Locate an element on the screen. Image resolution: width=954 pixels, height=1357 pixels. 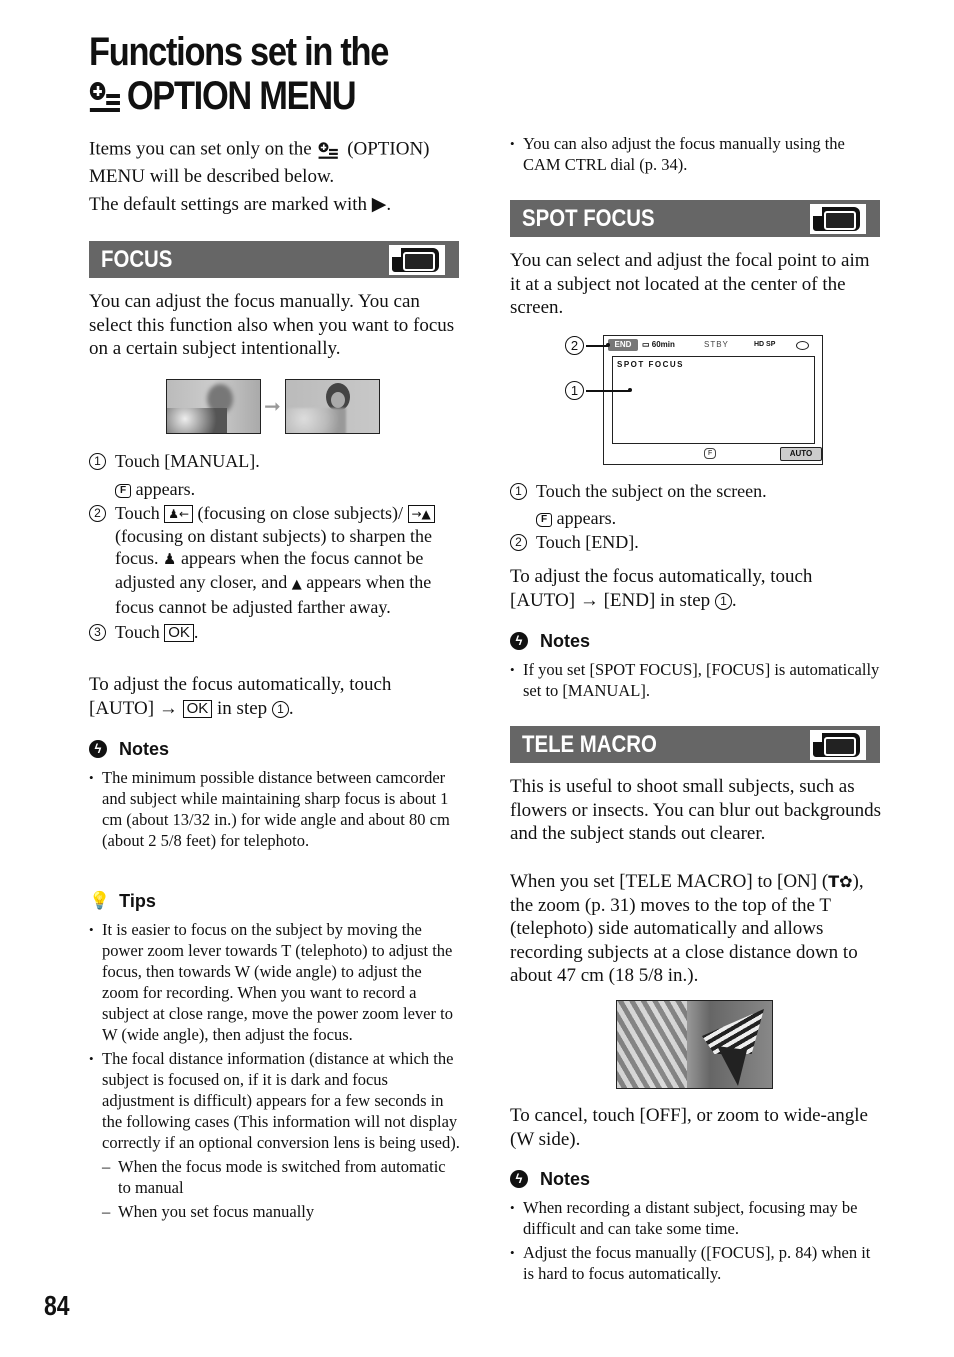
spot-focus-lcd-screen: END ▭ 60min STBY HD SP SPOT FOCUS F AUTO is located at coordinates (713, 400).